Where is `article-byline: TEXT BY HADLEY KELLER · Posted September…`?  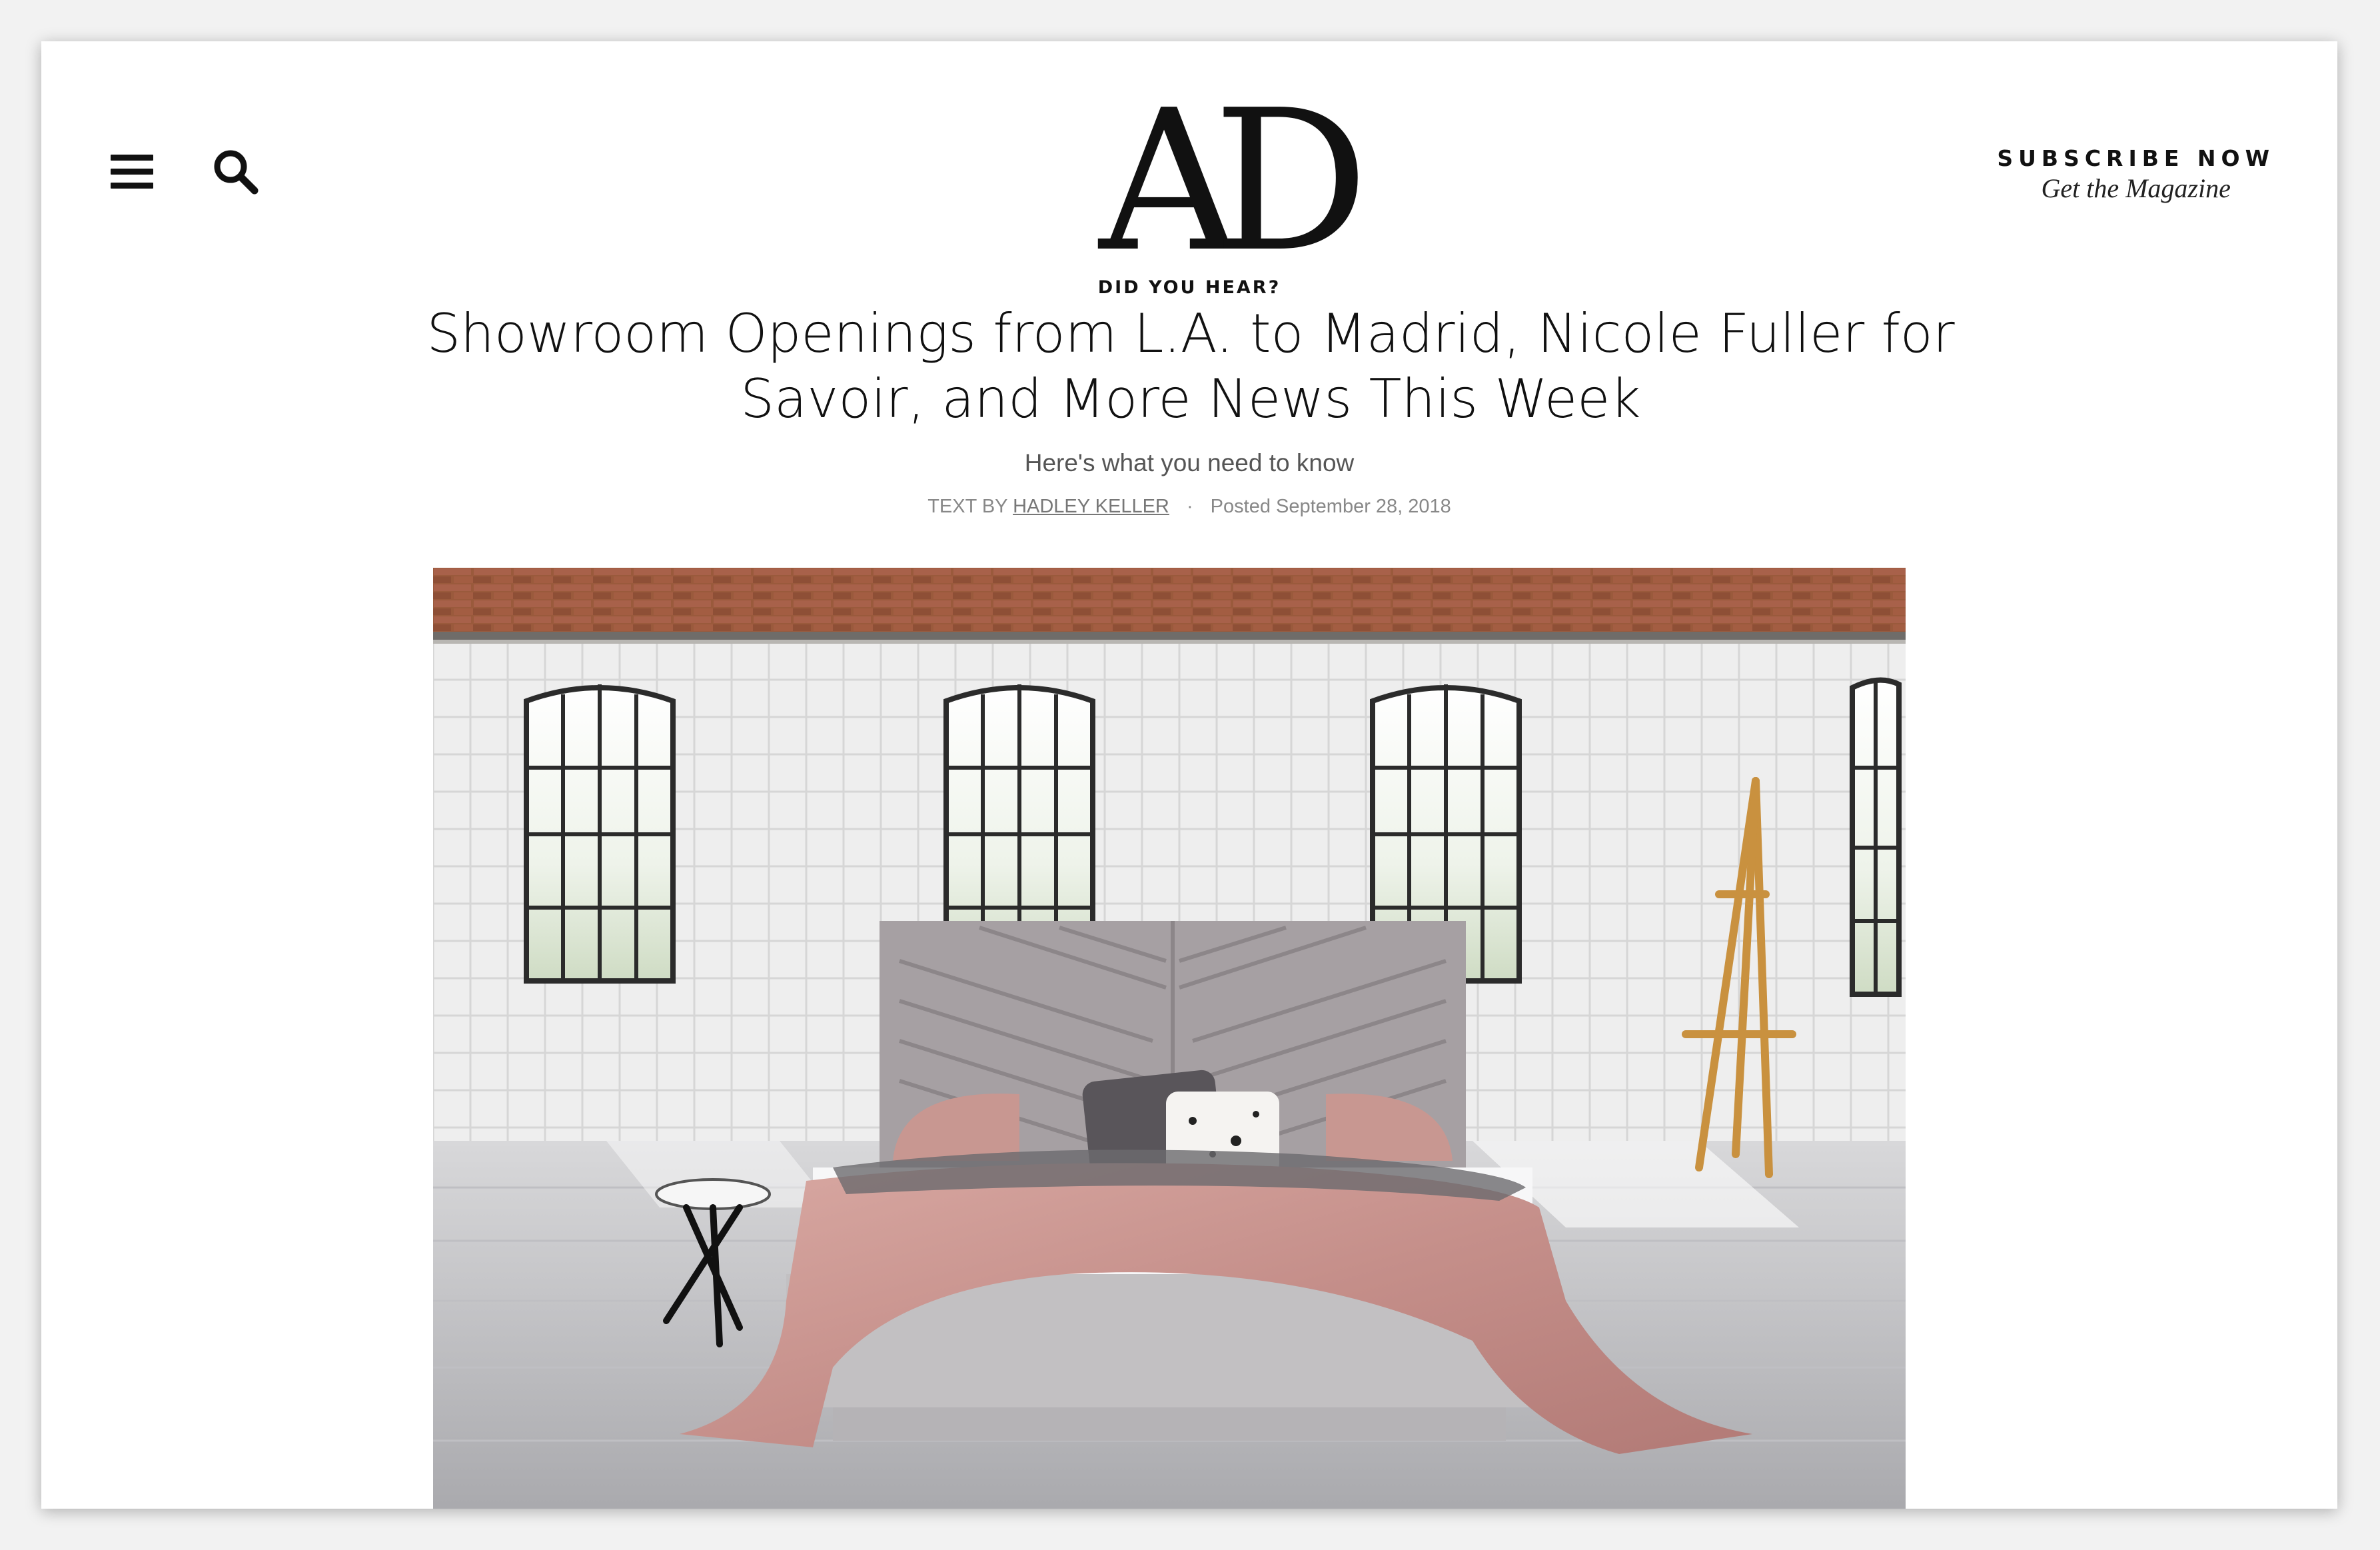 article-byline: TEXT BY HADLEY KELLER · Posted September… is located at coordinates (1189, 507).